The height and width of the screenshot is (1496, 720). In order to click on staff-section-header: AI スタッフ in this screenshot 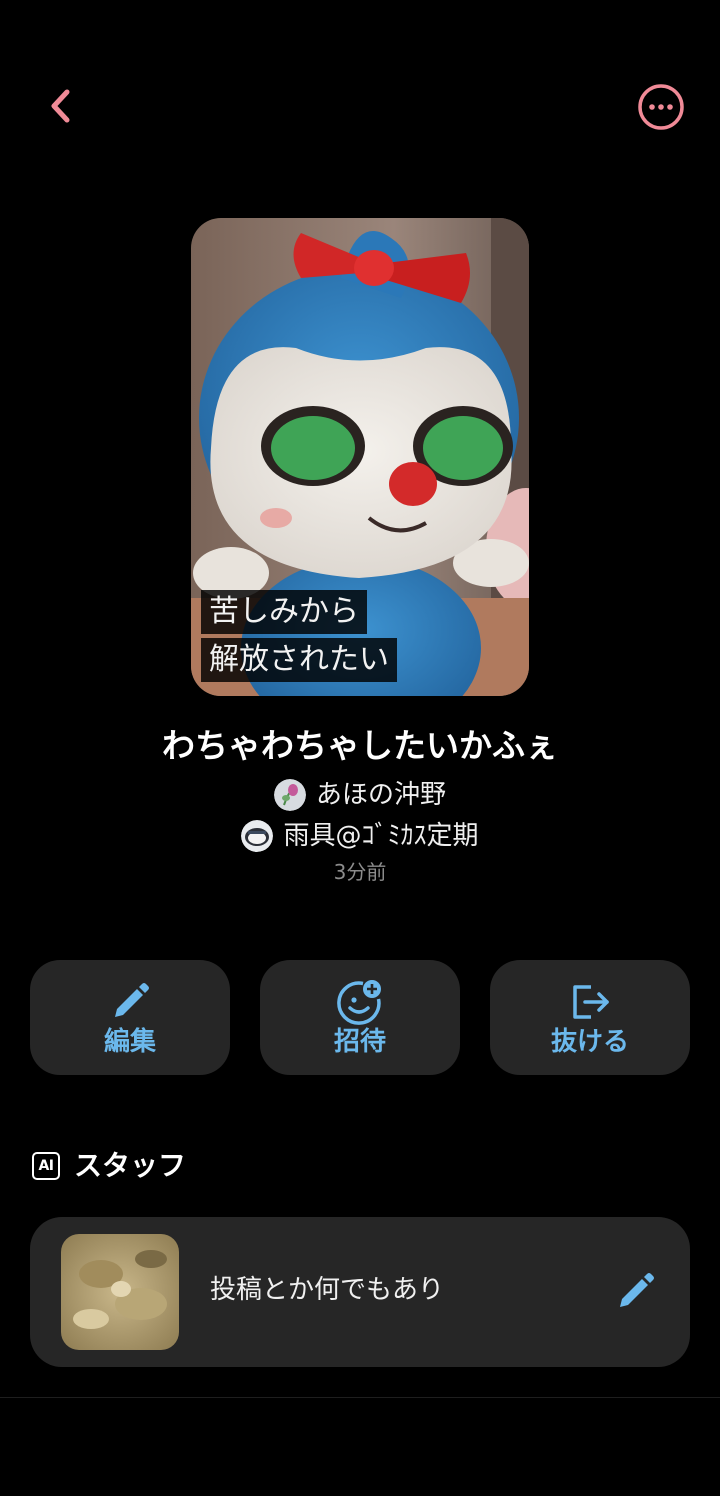, I will do `click(109, 1166)`.